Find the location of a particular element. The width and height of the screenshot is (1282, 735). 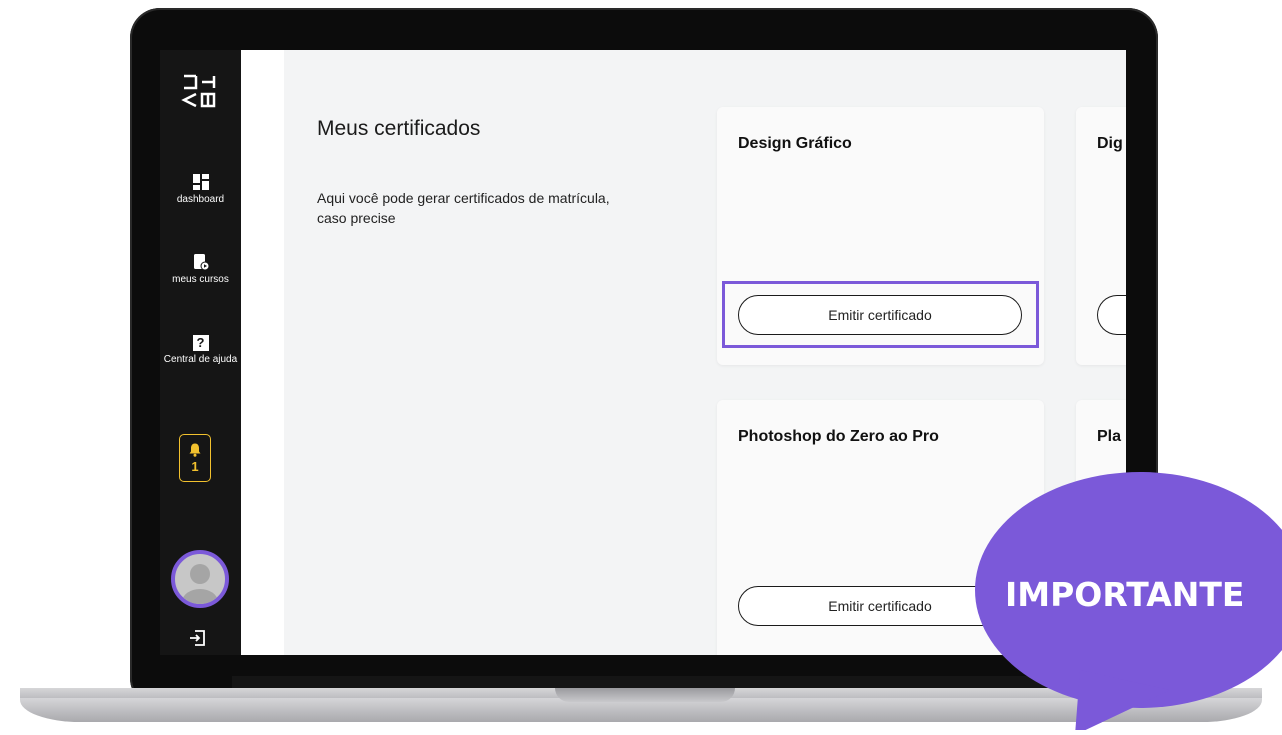

sidebar-item-dashboard: dashboard is located at coordinates (200, 189).